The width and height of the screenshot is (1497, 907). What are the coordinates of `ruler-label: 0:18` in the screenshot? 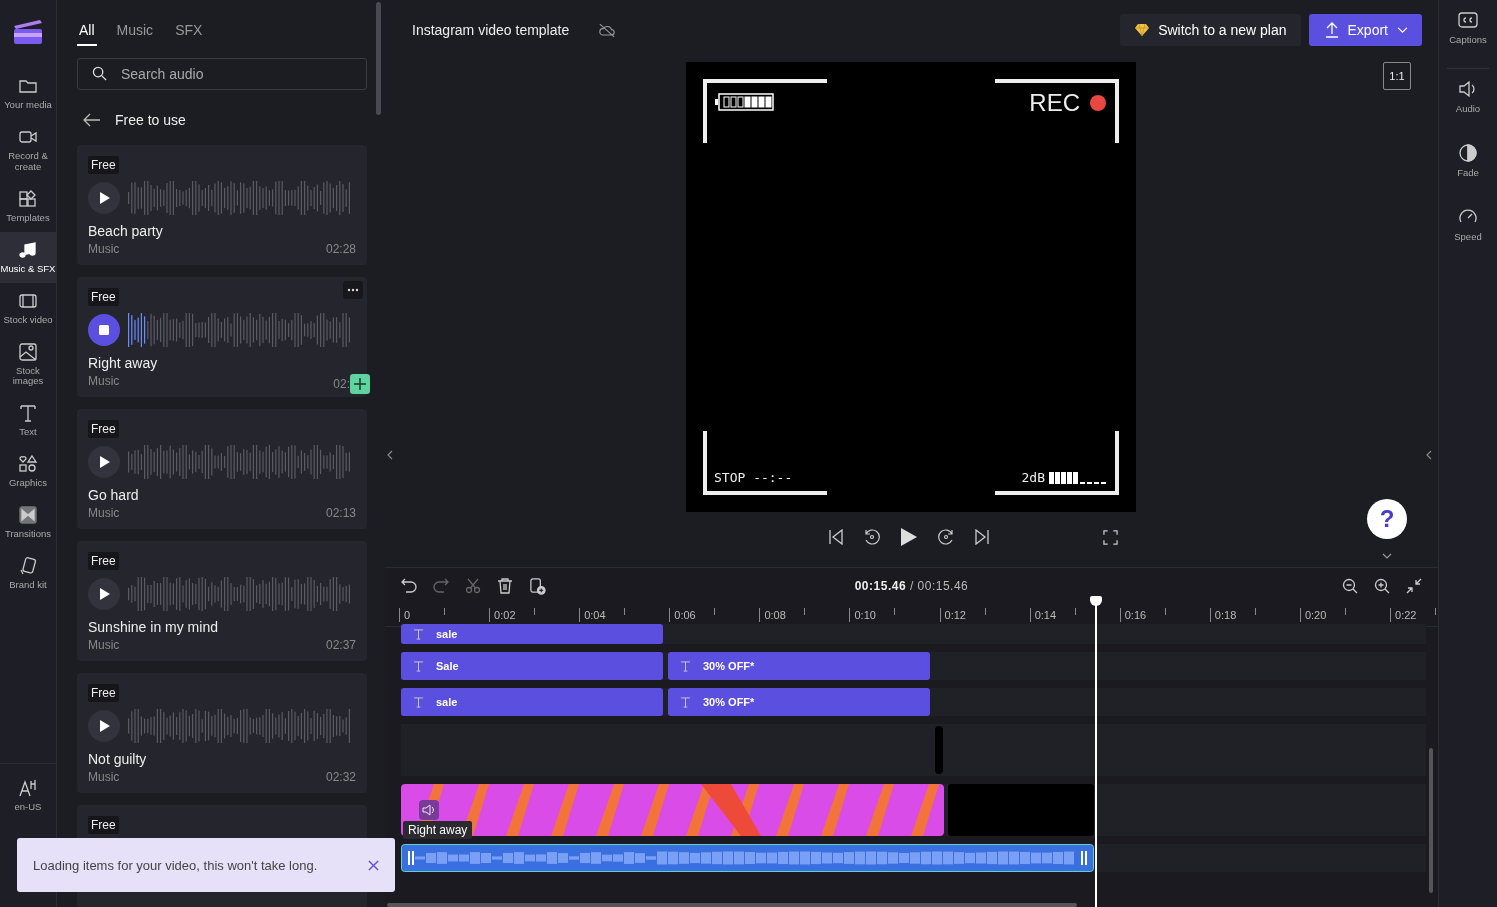 It's located at (1225, 615).